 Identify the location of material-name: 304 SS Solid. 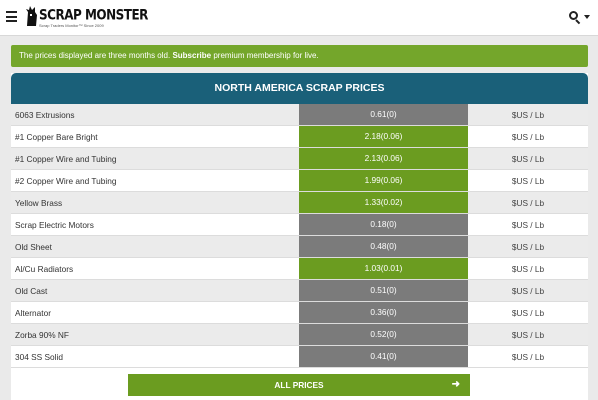
(39, 357).